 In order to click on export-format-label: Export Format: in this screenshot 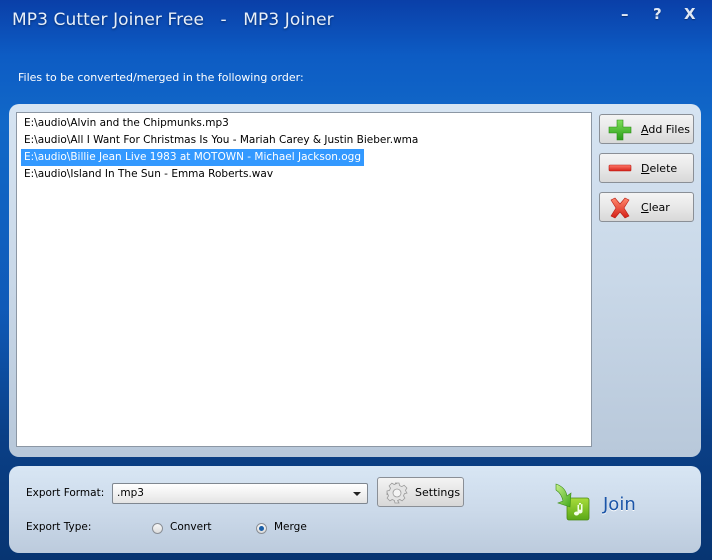, I will do `click(65, 493)`.